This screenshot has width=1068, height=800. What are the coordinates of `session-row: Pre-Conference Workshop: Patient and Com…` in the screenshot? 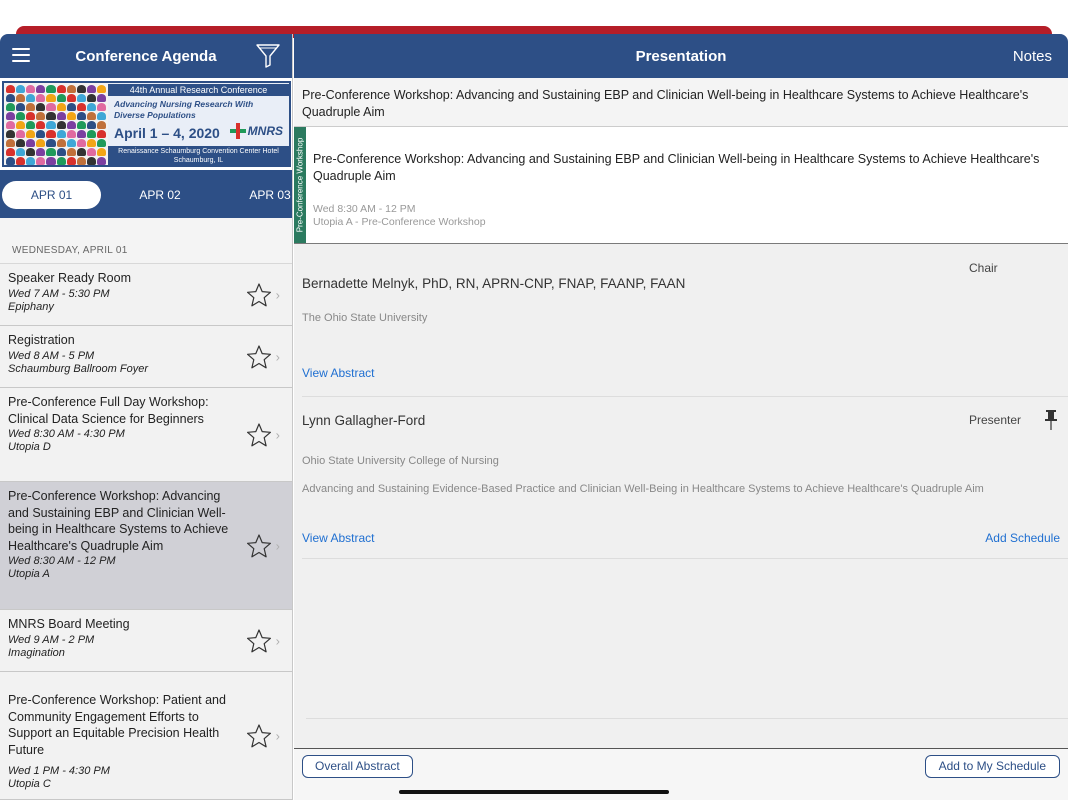 It's located at (146, 736).